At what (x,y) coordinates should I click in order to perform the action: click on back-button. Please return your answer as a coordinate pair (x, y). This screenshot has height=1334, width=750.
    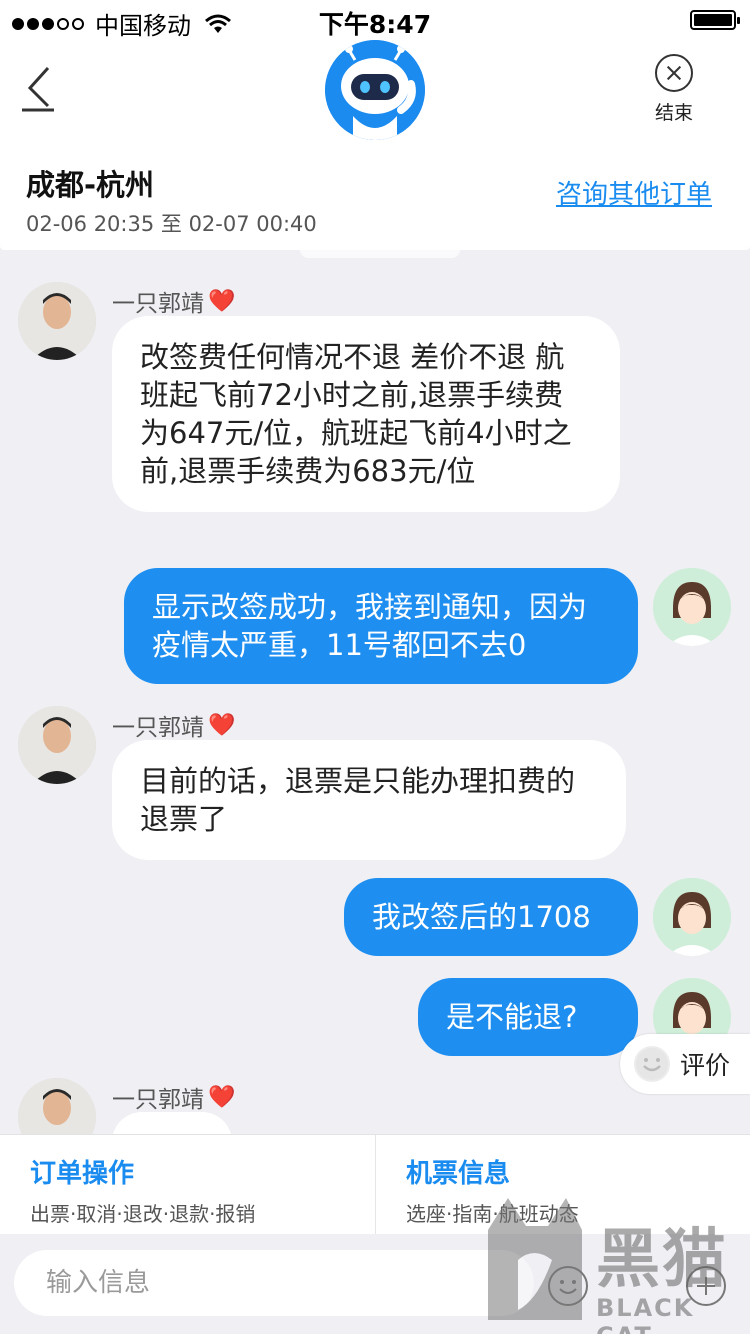
    Looking at the image, I should click on (40, 88).